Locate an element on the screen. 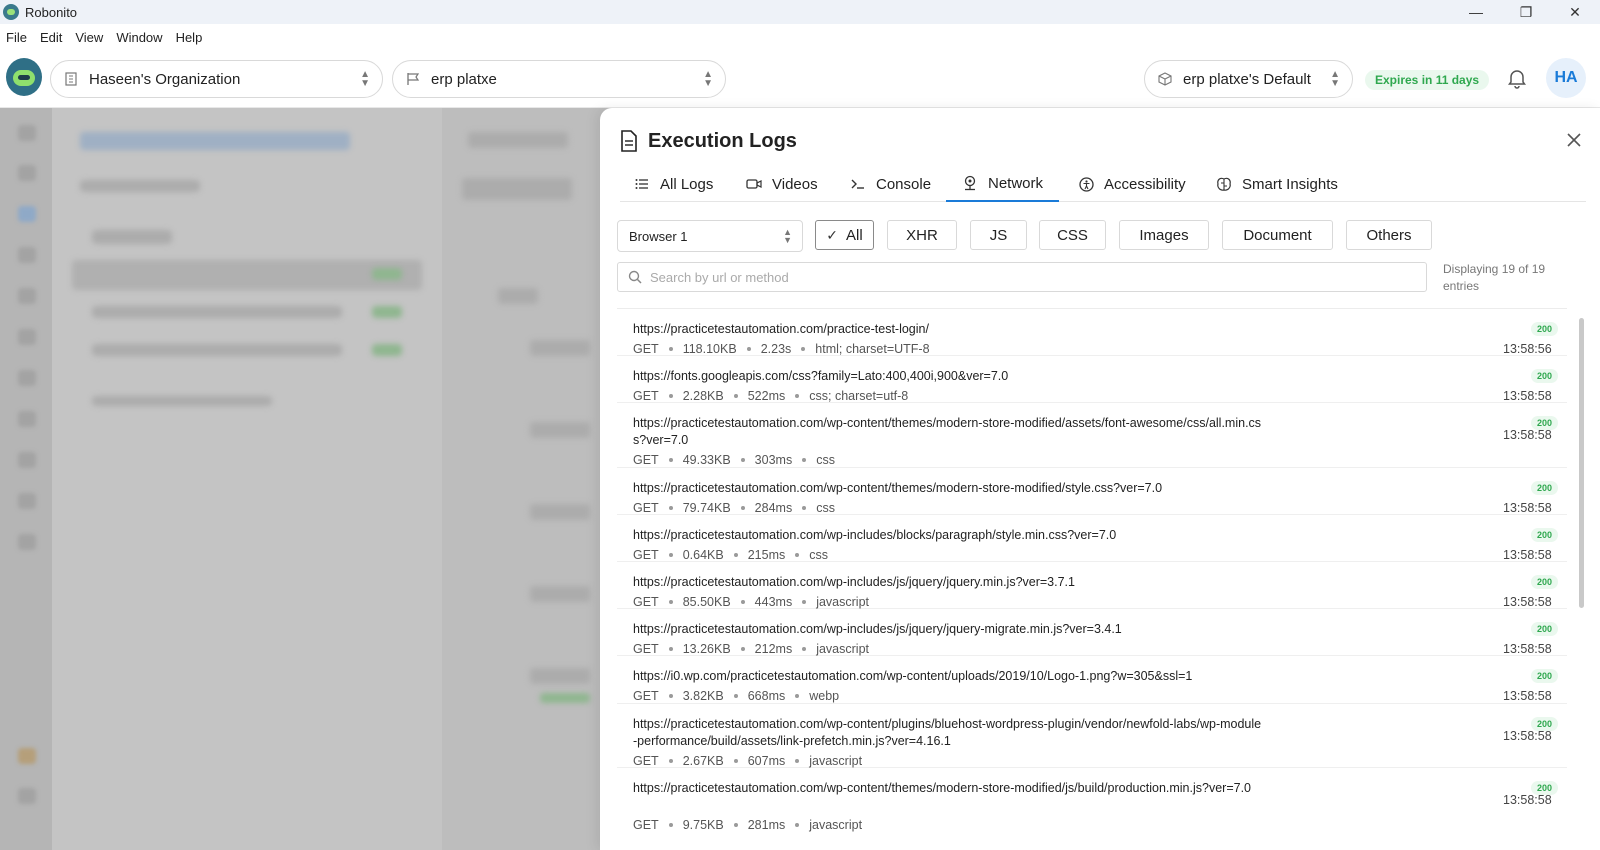 Image resolution: width=1600 pixels, height=850 pixels. request-meta: GET 13.26KB 212ms javascript is located at coordinates (751, 649).